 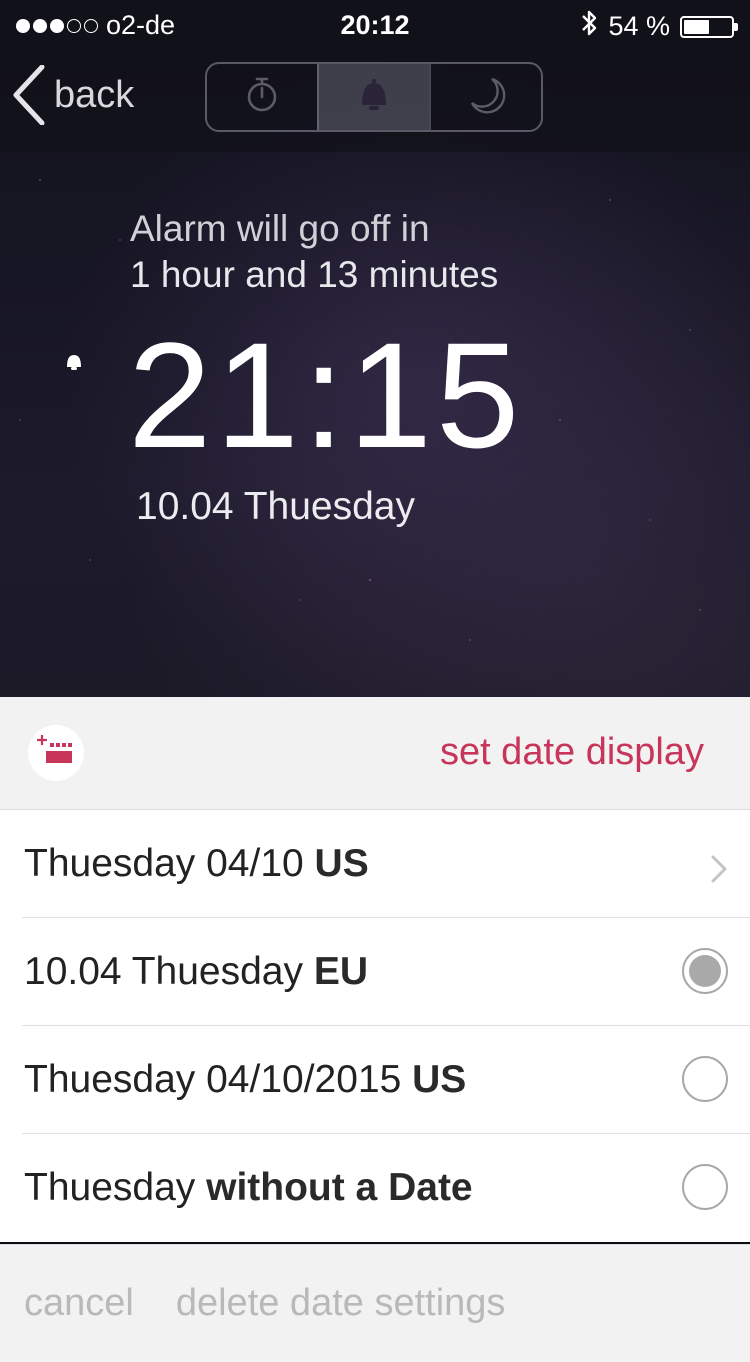 I want to click on date-option-eu: 10.04 Thuesday EU, so click(x=375, y=972).